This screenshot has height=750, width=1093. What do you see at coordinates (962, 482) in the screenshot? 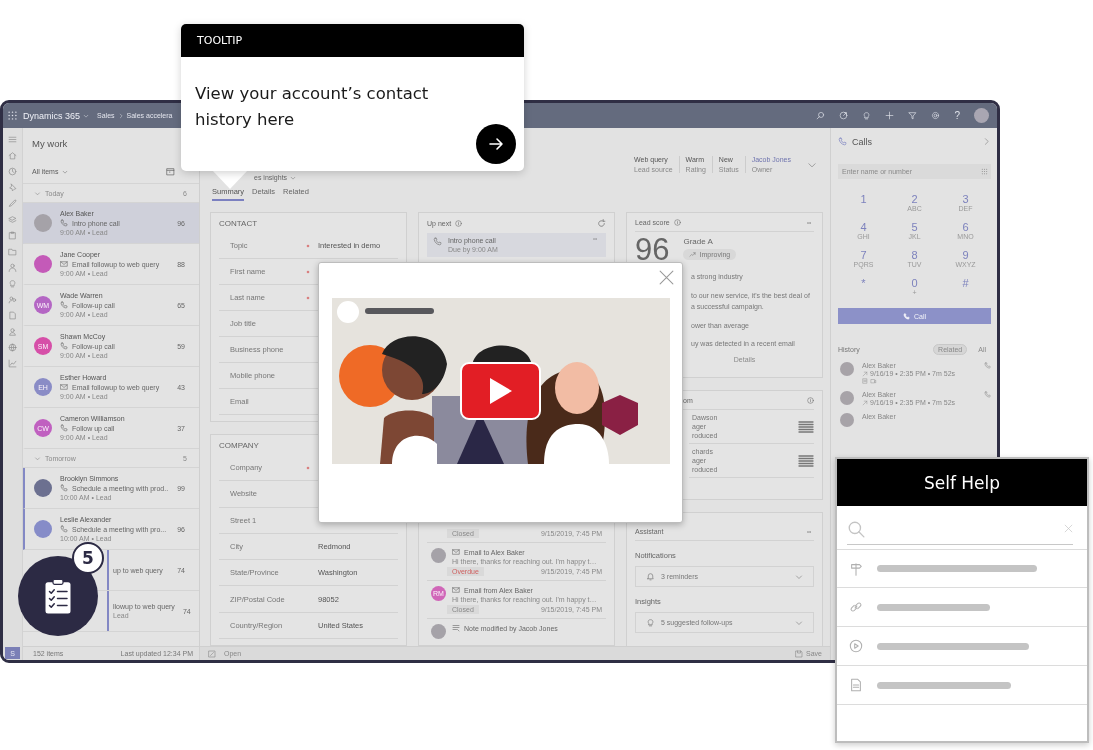
I see `panel-title: Self Help` at bounding box center [962, 482].